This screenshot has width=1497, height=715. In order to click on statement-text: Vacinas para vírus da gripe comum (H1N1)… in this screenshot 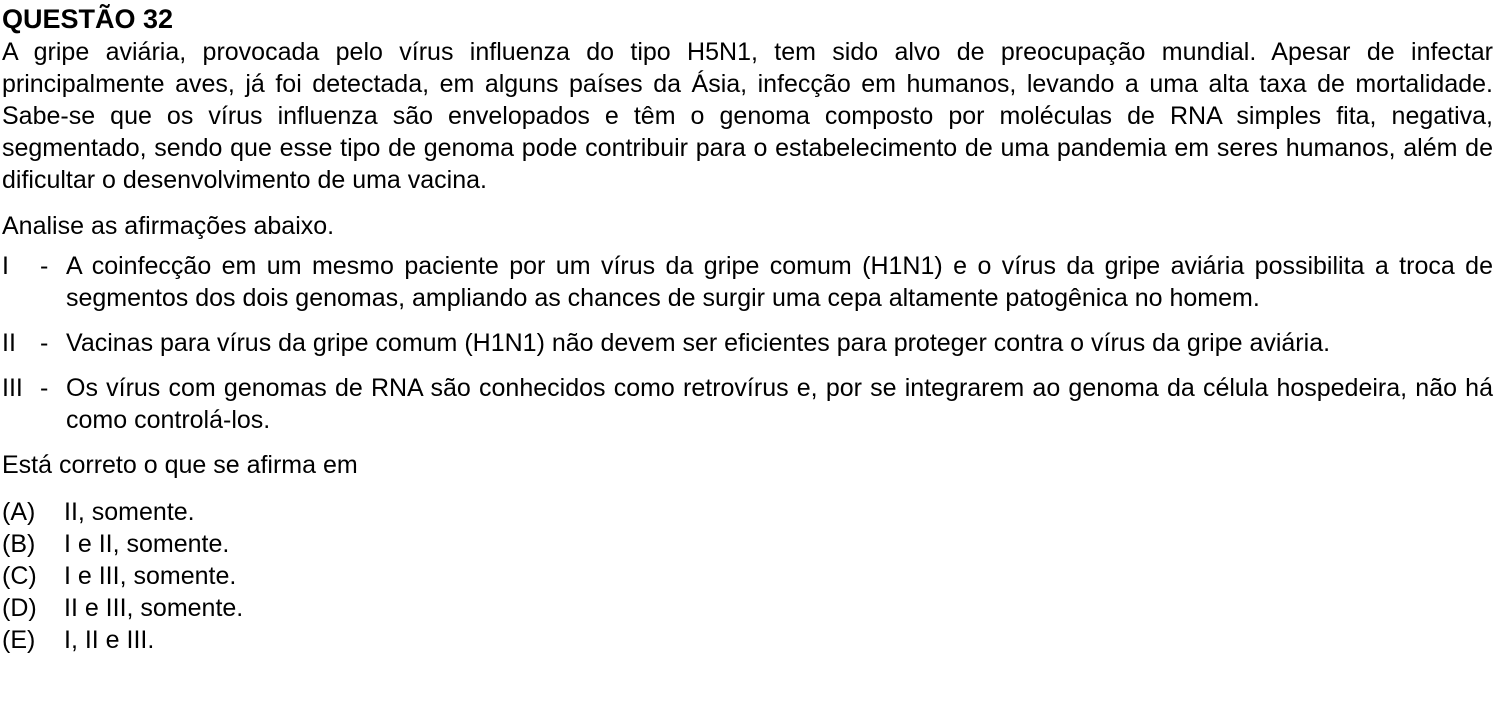, I will do `click(698, 343)`.